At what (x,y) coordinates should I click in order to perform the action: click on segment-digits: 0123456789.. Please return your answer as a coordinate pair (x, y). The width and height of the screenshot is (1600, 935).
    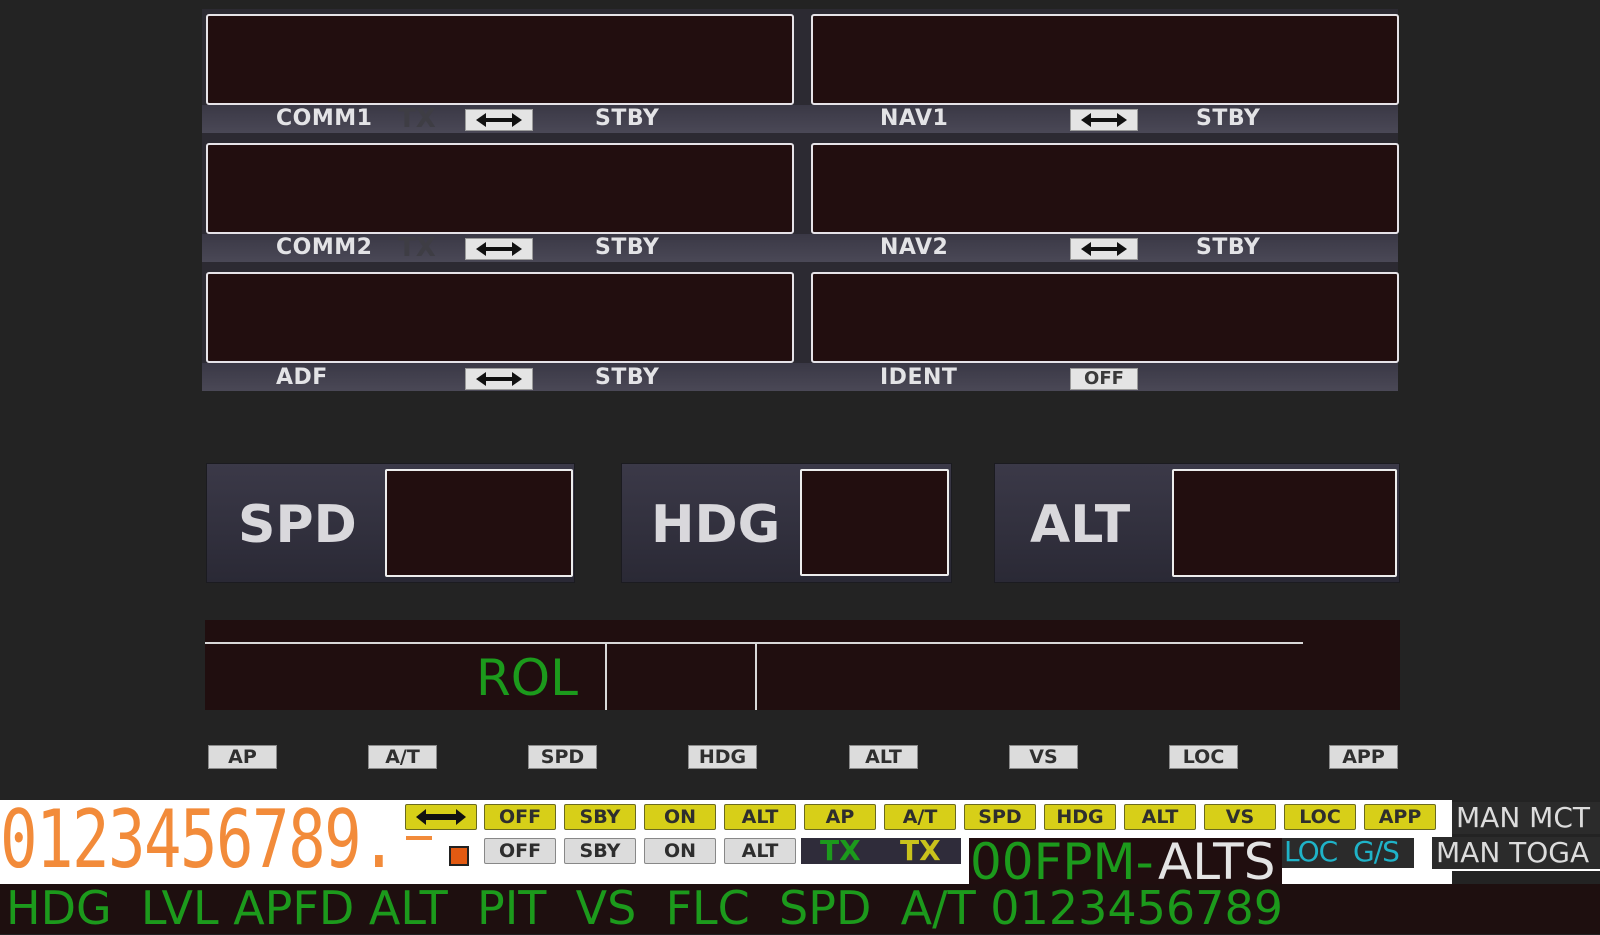
    Looking at the image, I should click on (199, 839).